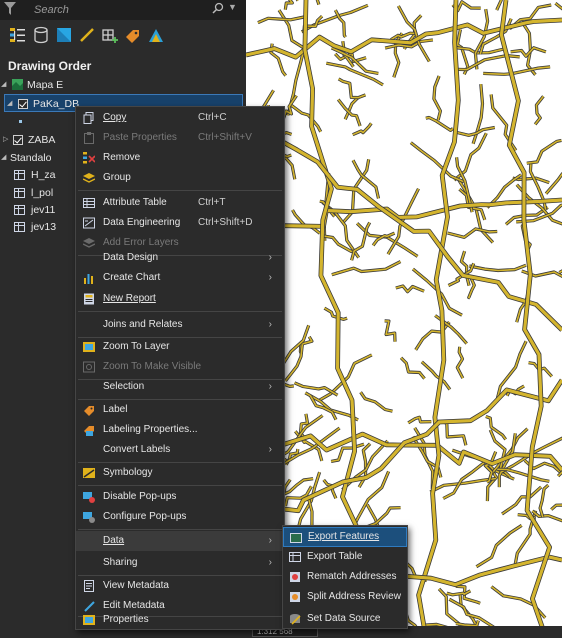 This screenshot has width=562, height=638. What do you see at coordinates (89, 223) in the screenshot?
I see `data-engineering-icon` at bounding box center [89, 223].